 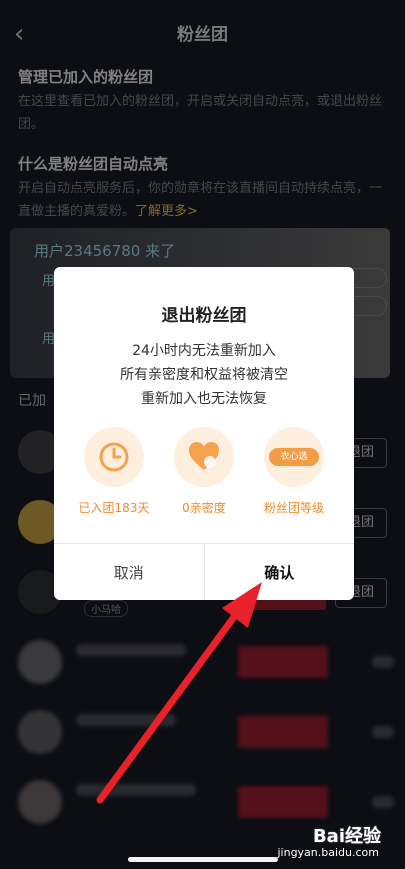 I want to click on home-indicator, so click(x=203, y=859).